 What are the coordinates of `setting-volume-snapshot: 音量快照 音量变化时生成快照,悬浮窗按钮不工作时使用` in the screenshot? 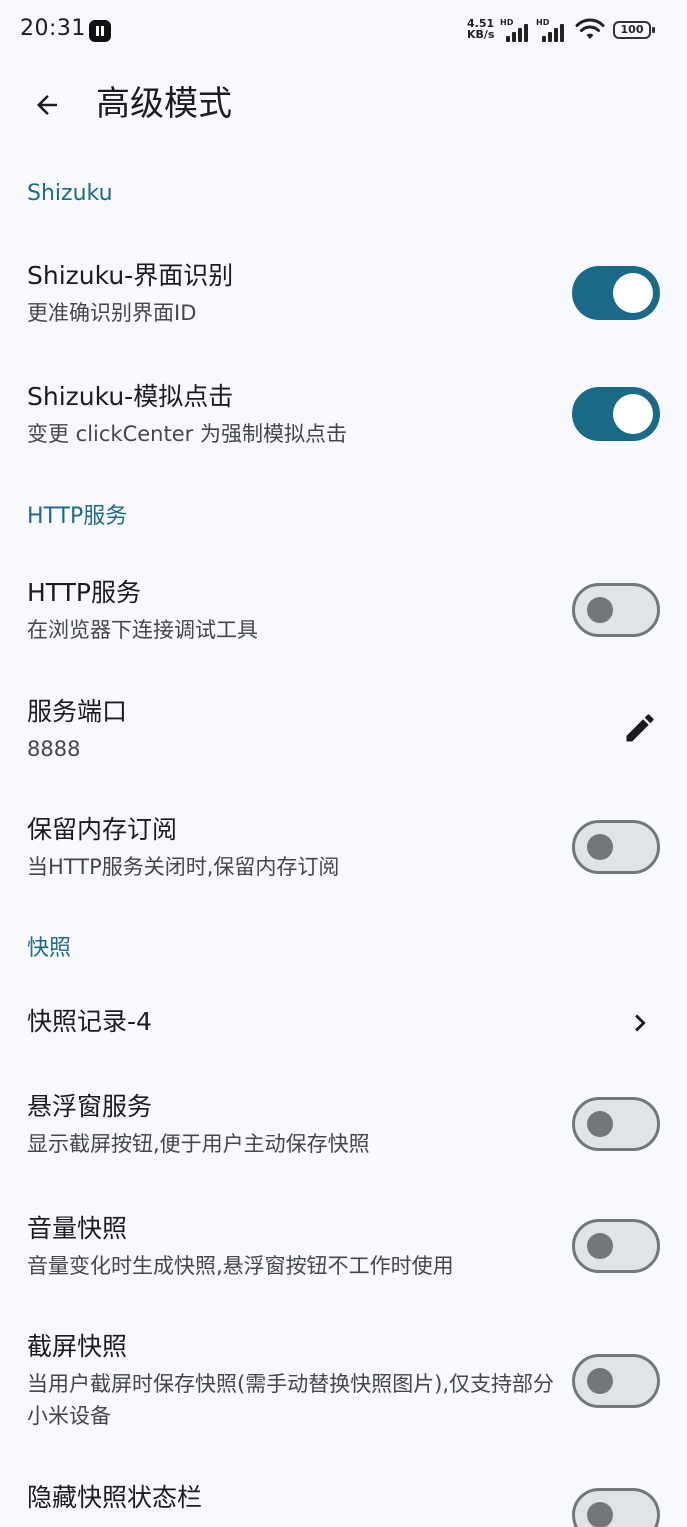 It's located at (343, 1253).